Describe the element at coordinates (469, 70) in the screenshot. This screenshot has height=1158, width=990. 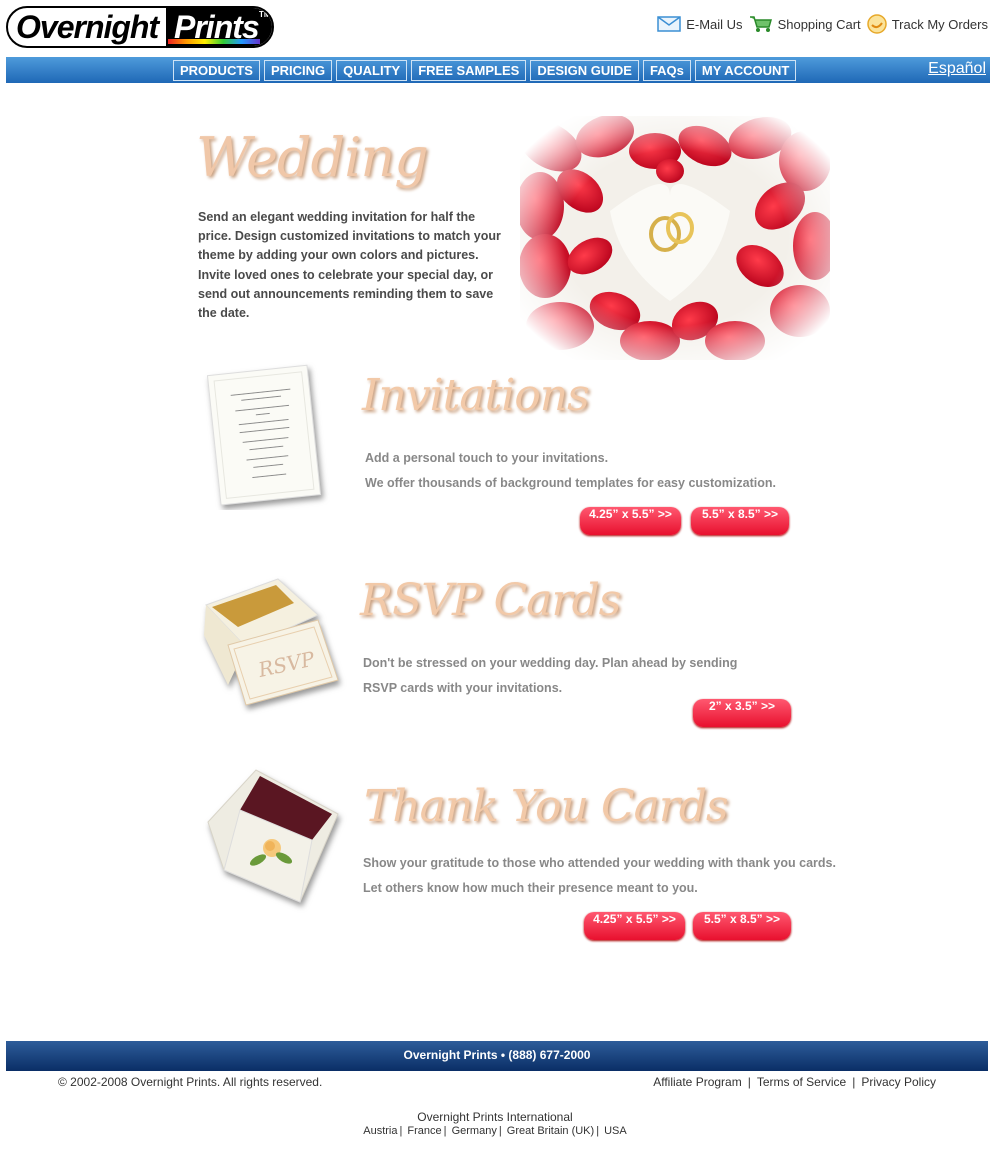
I see `nav-free-samples: FREE SAMPLES` at that location.